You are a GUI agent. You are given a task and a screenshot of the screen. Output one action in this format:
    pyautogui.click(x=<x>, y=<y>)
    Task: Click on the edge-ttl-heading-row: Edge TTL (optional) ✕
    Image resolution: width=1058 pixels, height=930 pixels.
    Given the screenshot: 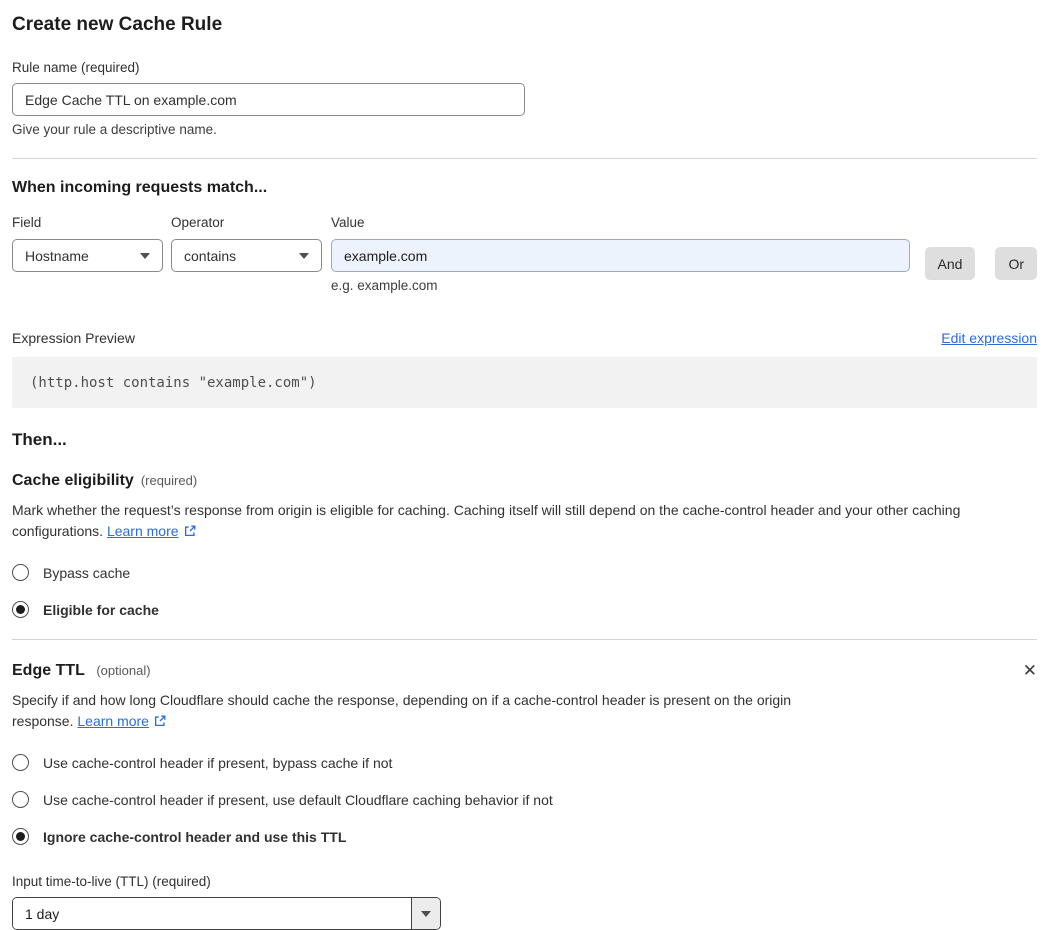 What is the action you would take?
    pyautogui.click(x=524, y=670)
    